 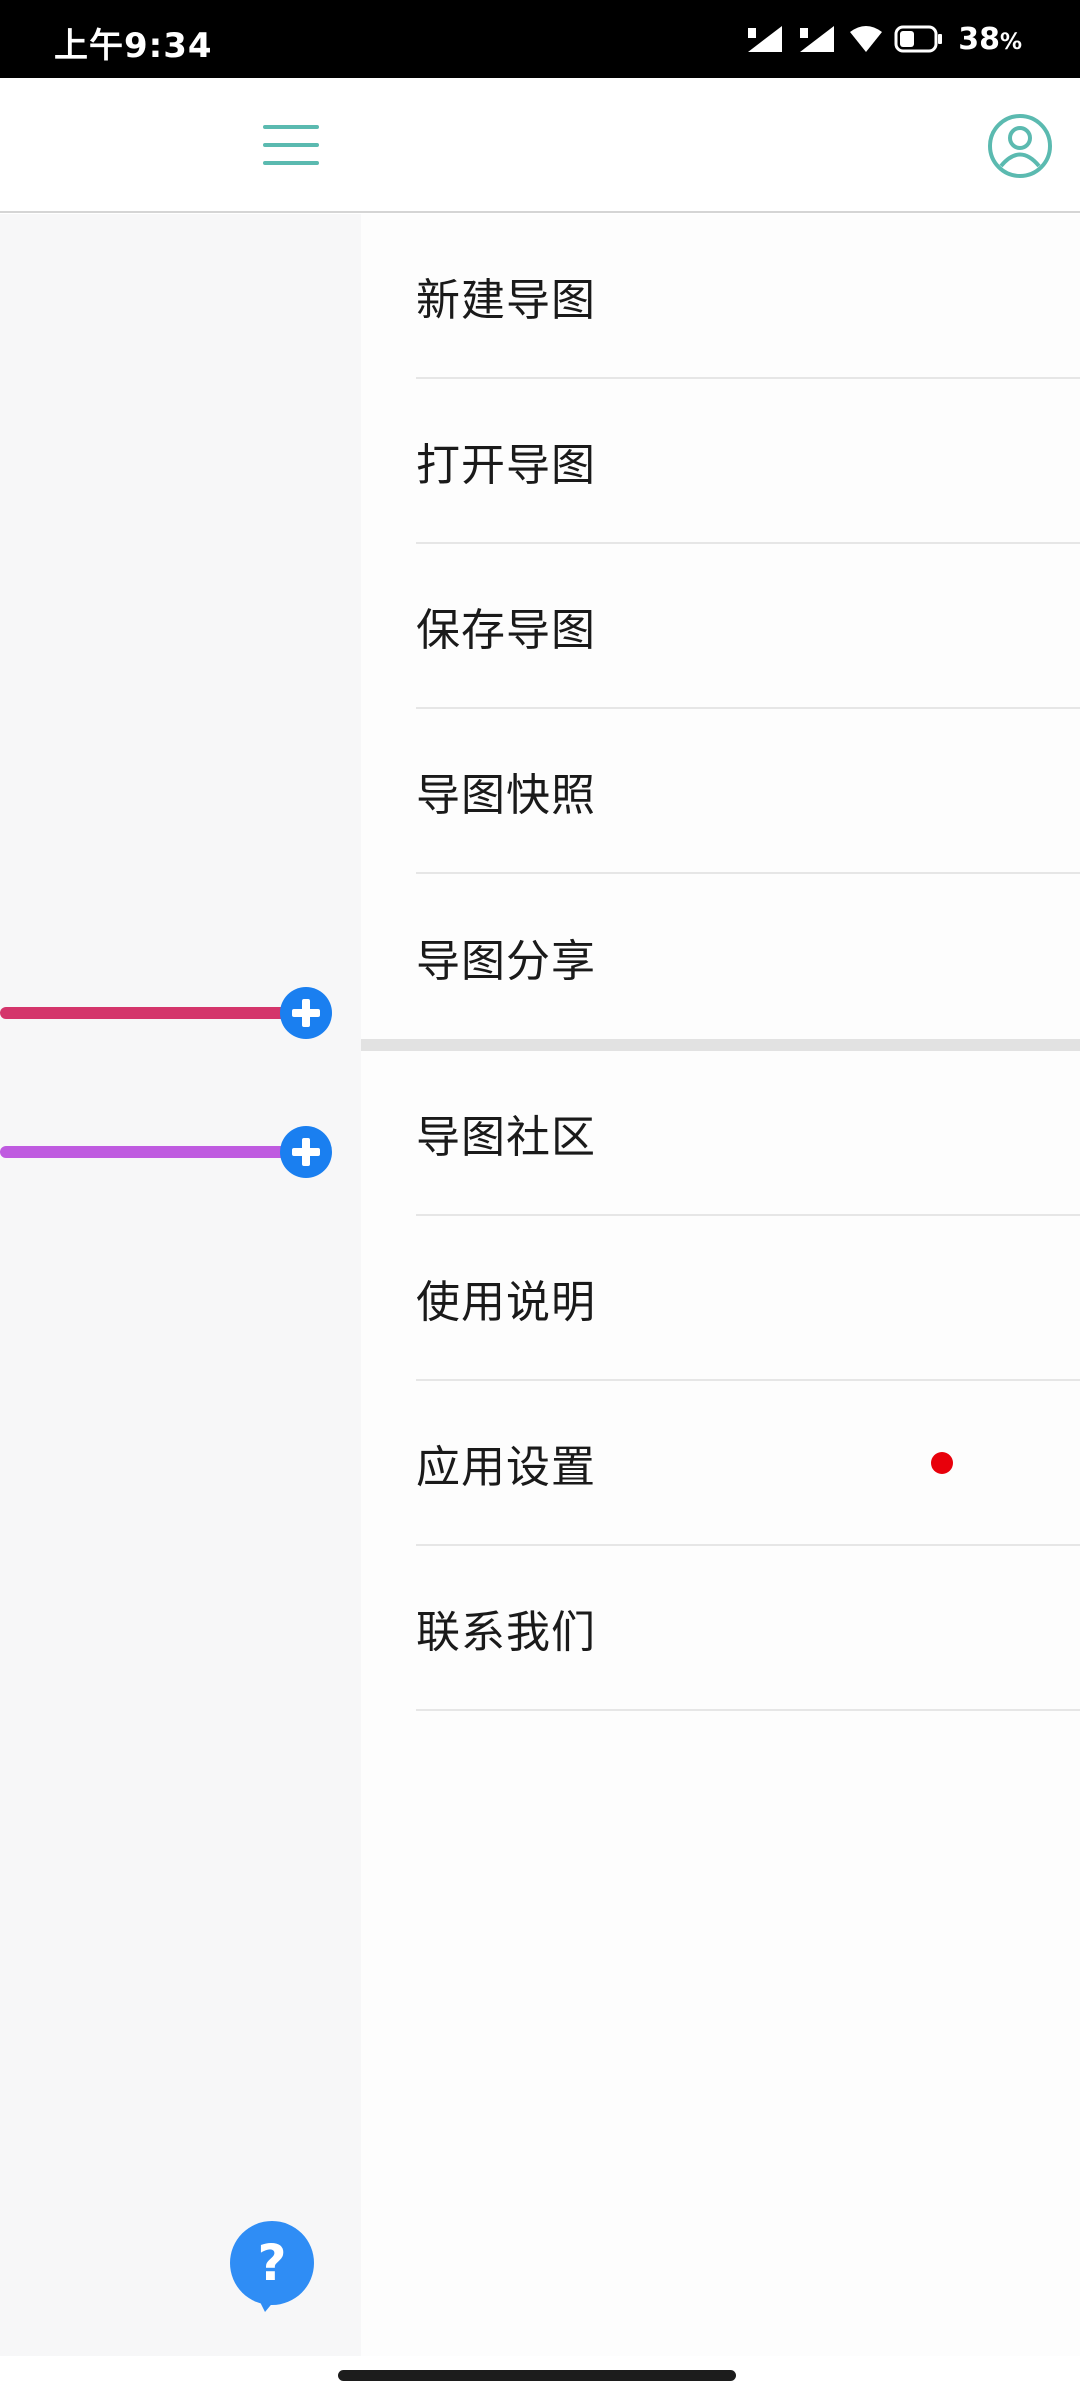 I want to click on gesture-bar, so click(x=540, y=2378).